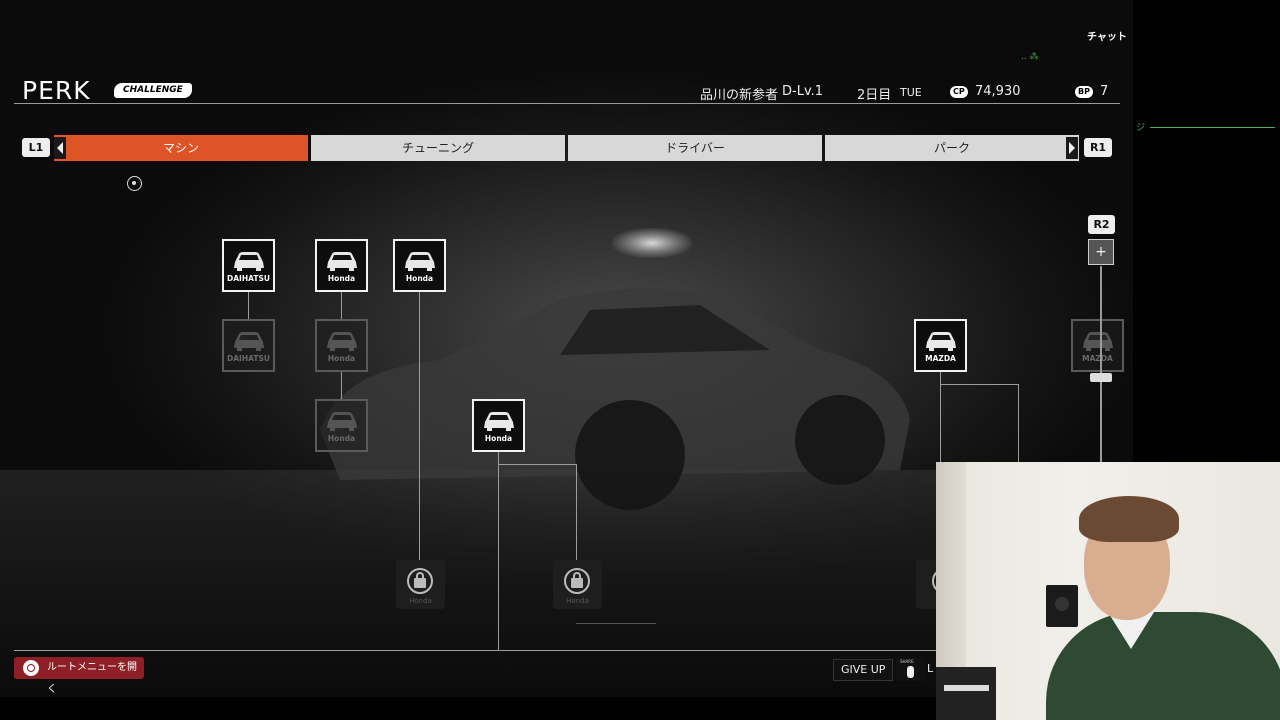 This screenshot has height=720, width=1280. What do you see at coordinates (1108, 591) in the screenshot?
I see `webcam-feed` at bounding box center [1108, 591].